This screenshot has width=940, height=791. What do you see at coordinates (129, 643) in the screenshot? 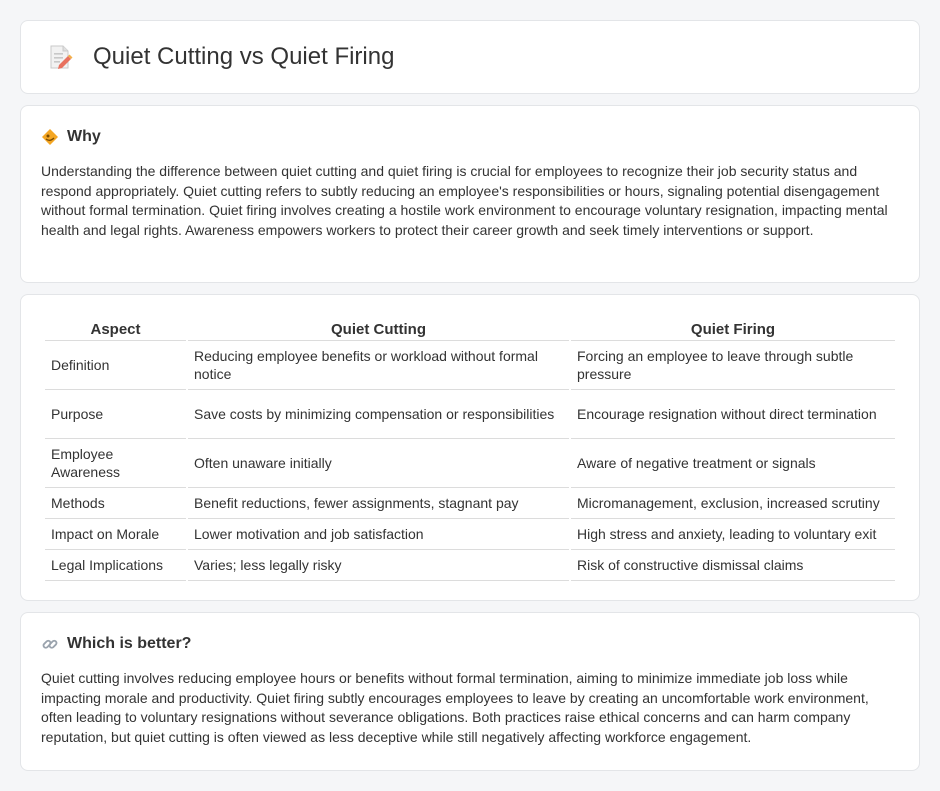
I see `better-title: Which is better?` at bounding box center [129, 643].